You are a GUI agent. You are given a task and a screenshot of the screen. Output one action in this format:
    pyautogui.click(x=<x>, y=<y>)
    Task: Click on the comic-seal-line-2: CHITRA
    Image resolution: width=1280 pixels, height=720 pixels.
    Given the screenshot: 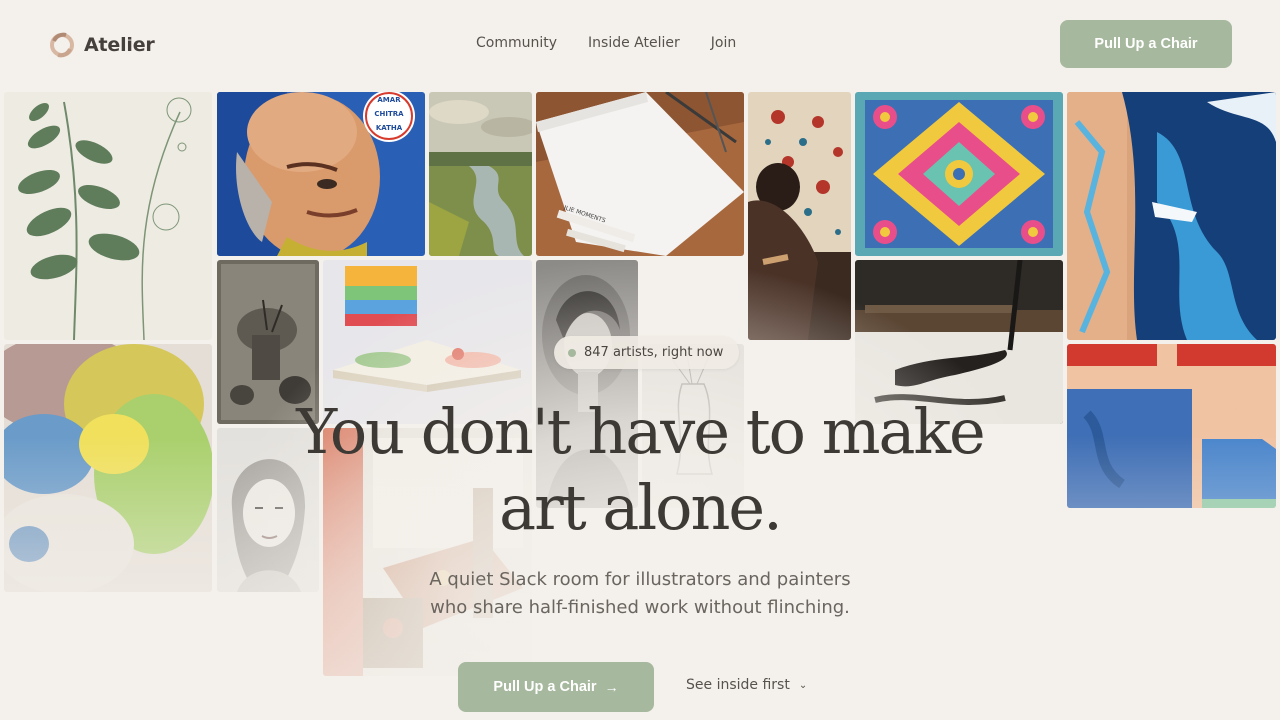 What is the action you would take?
    pyautogui.click(x=389, y=114)
    